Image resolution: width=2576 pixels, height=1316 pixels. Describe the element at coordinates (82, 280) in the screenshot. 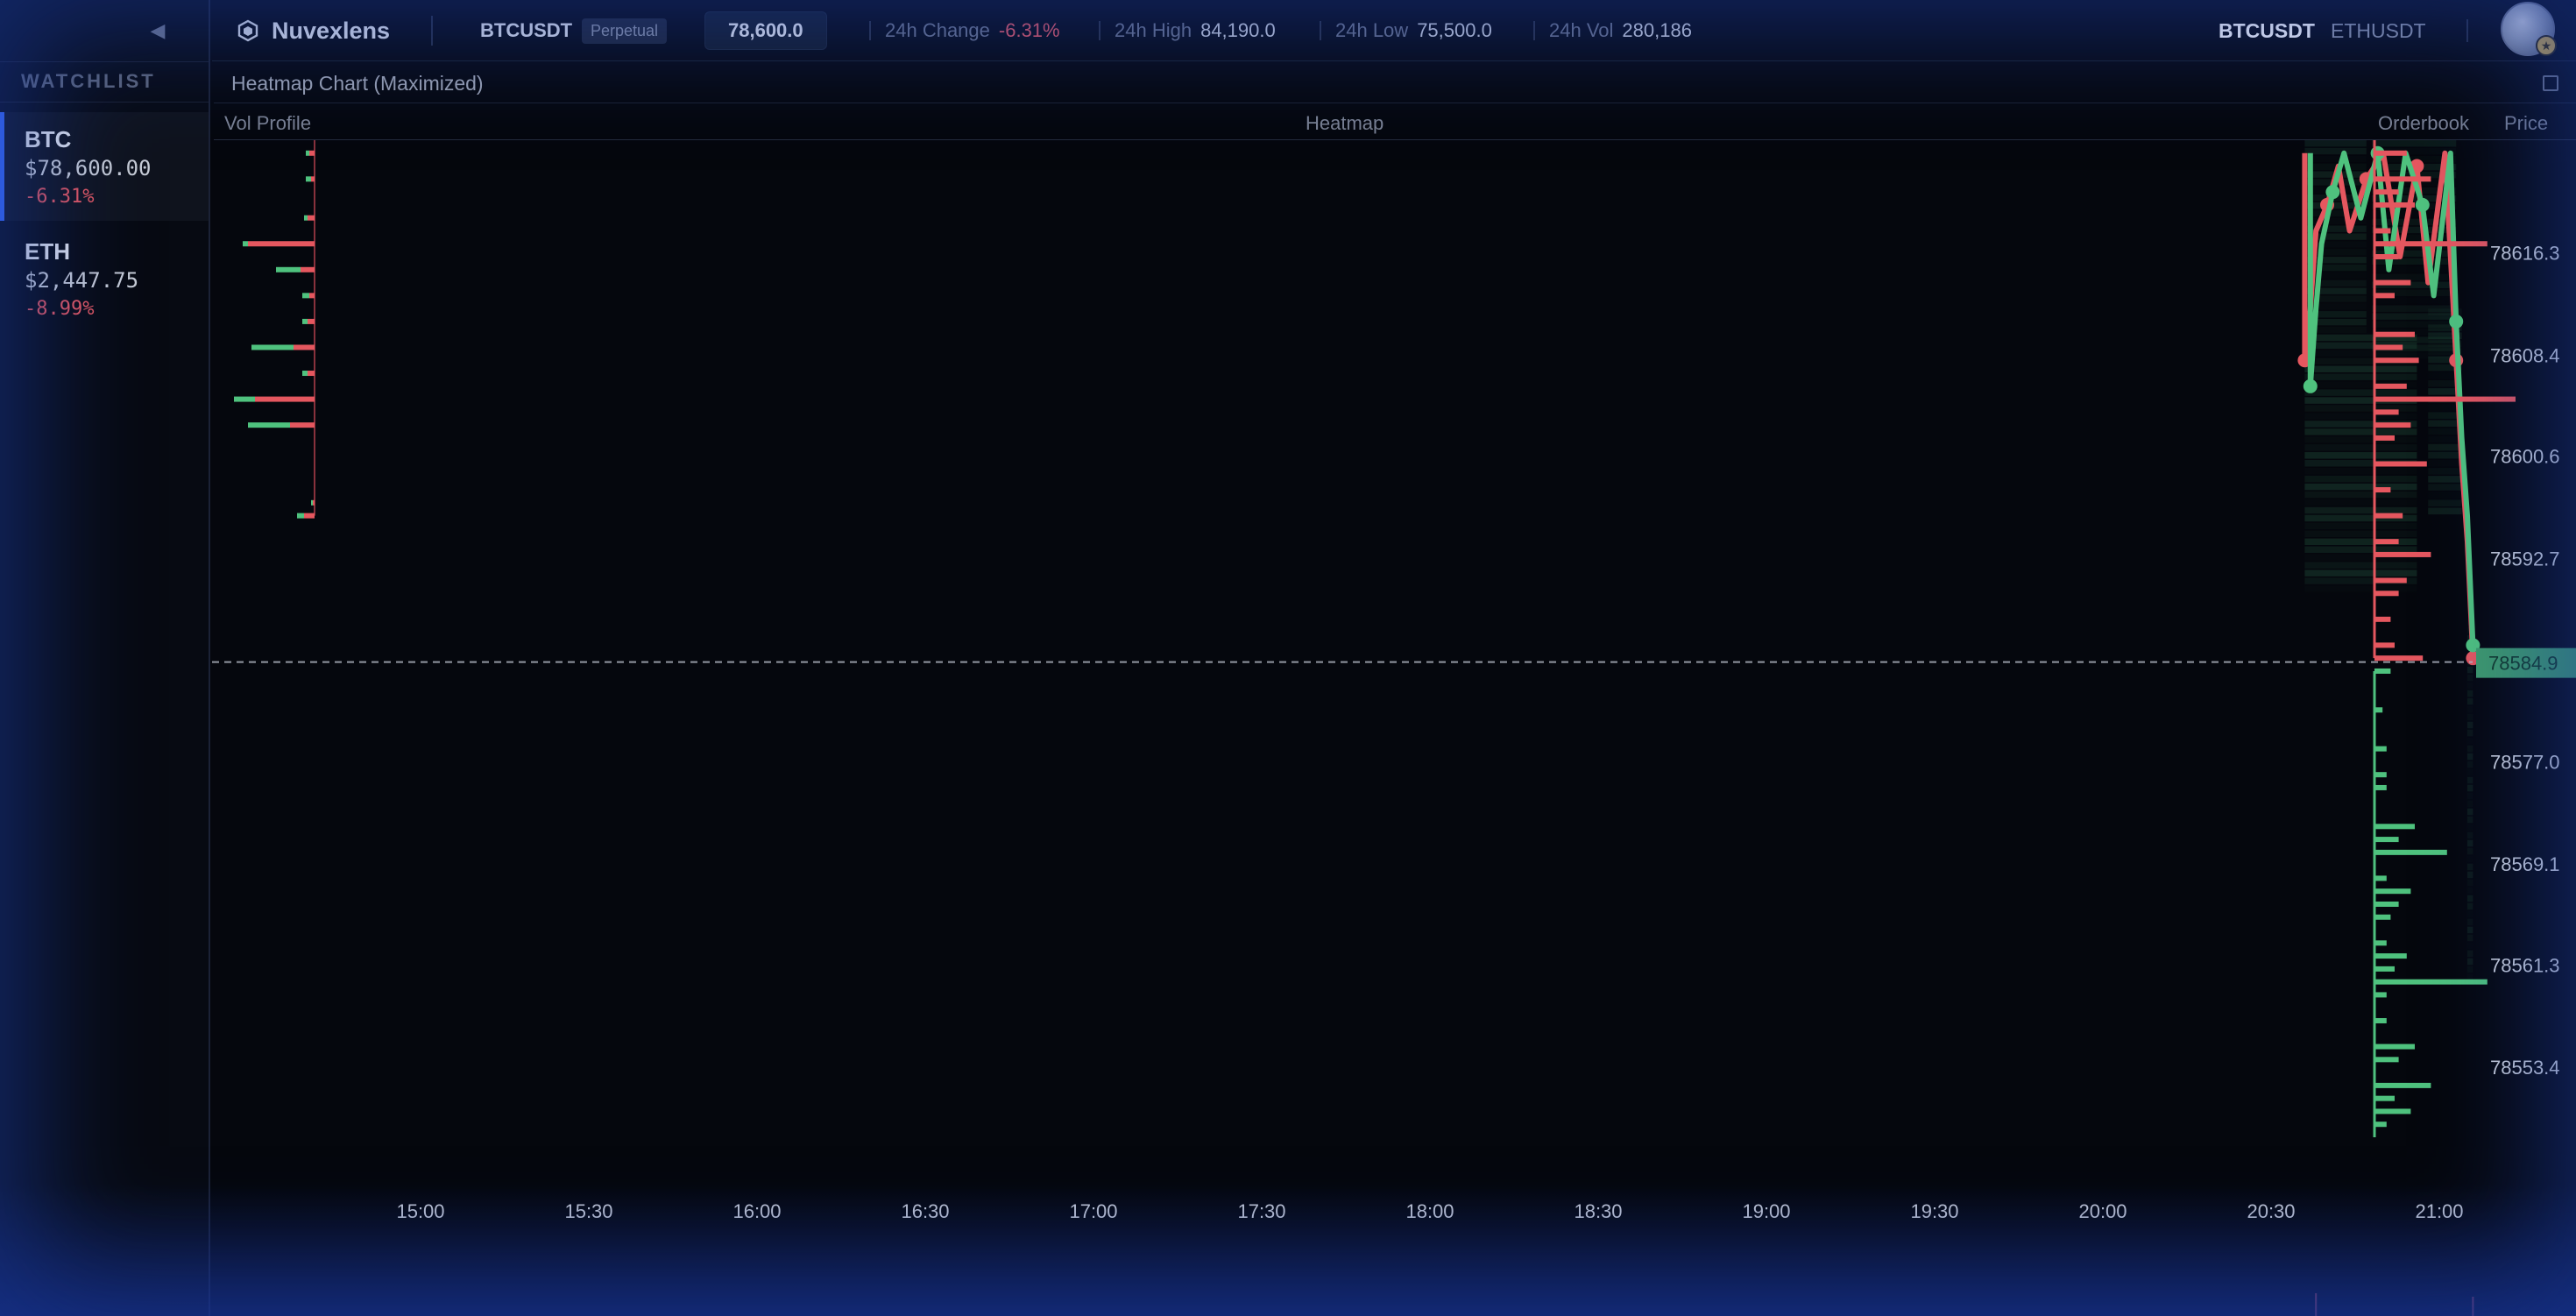

I see `watchlist-price: $2,447.75` at that location.